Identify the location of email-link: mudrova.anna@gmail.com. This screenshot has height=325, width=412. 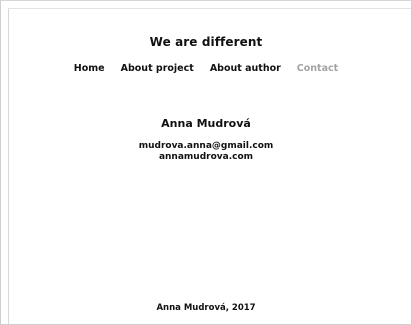
(206, 146).